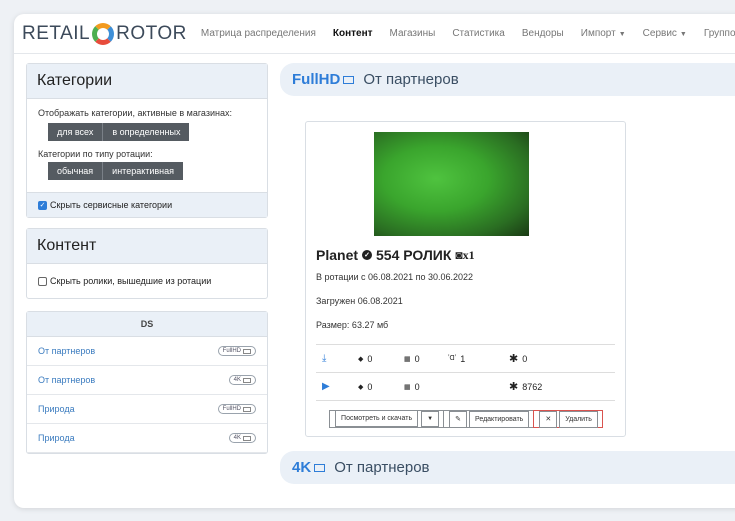 The width and height of the screenshot is (735, 521). What do you see at coordinates (543, 33) in the screenshot?
I see `nav-item-vendors: Вендоры` at bounding box center [543, 33].